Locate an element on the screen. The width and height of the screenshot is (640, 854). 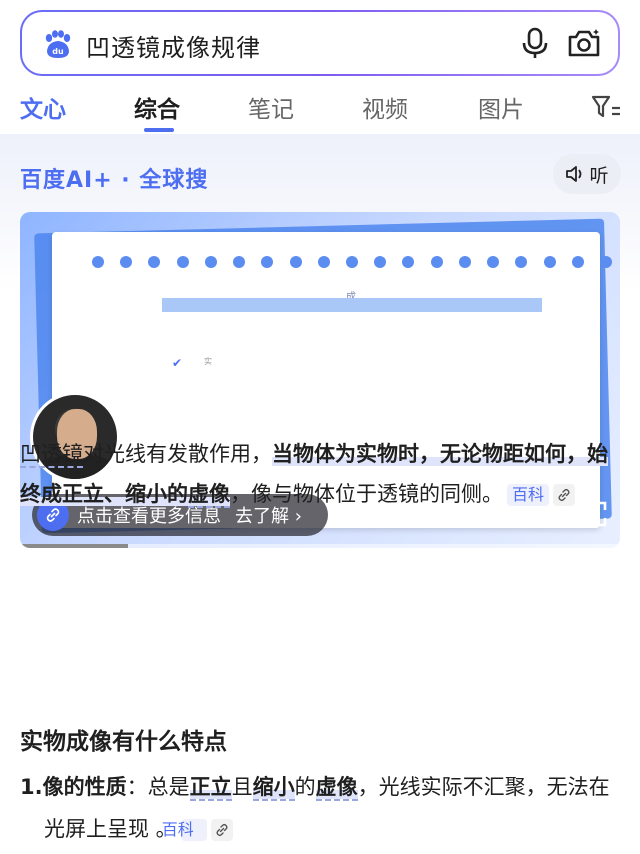
paper-small-text: 实 is located at coordinates (208, 361).